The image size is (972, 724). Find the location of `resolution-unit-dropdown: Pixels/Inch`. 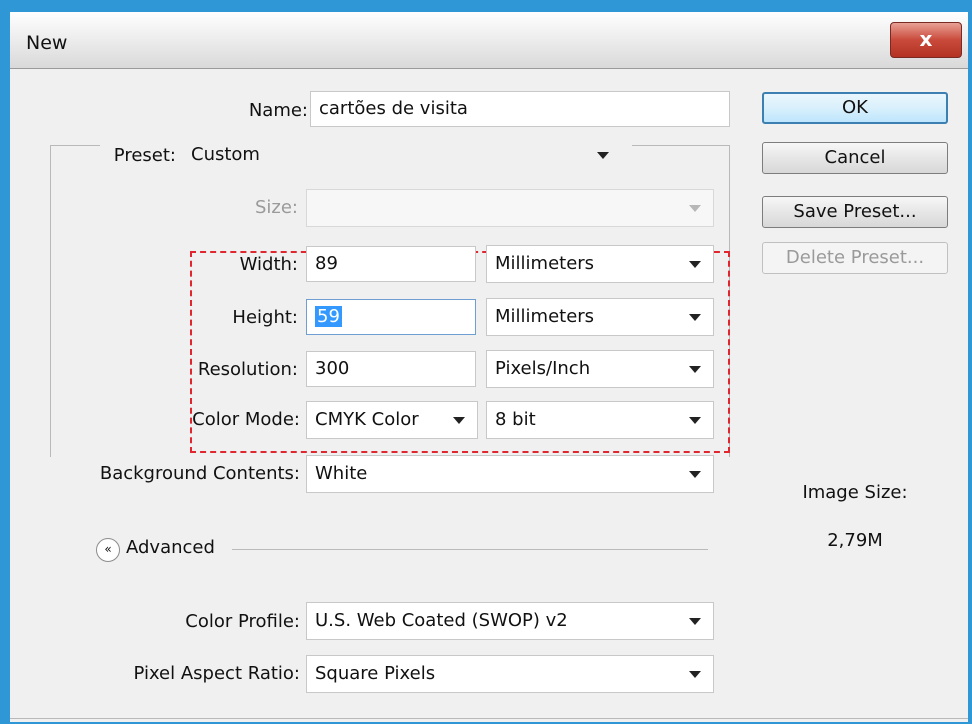

resolution-unit-dropdown: Pixels/Inch is located at coordinates (600, 369).